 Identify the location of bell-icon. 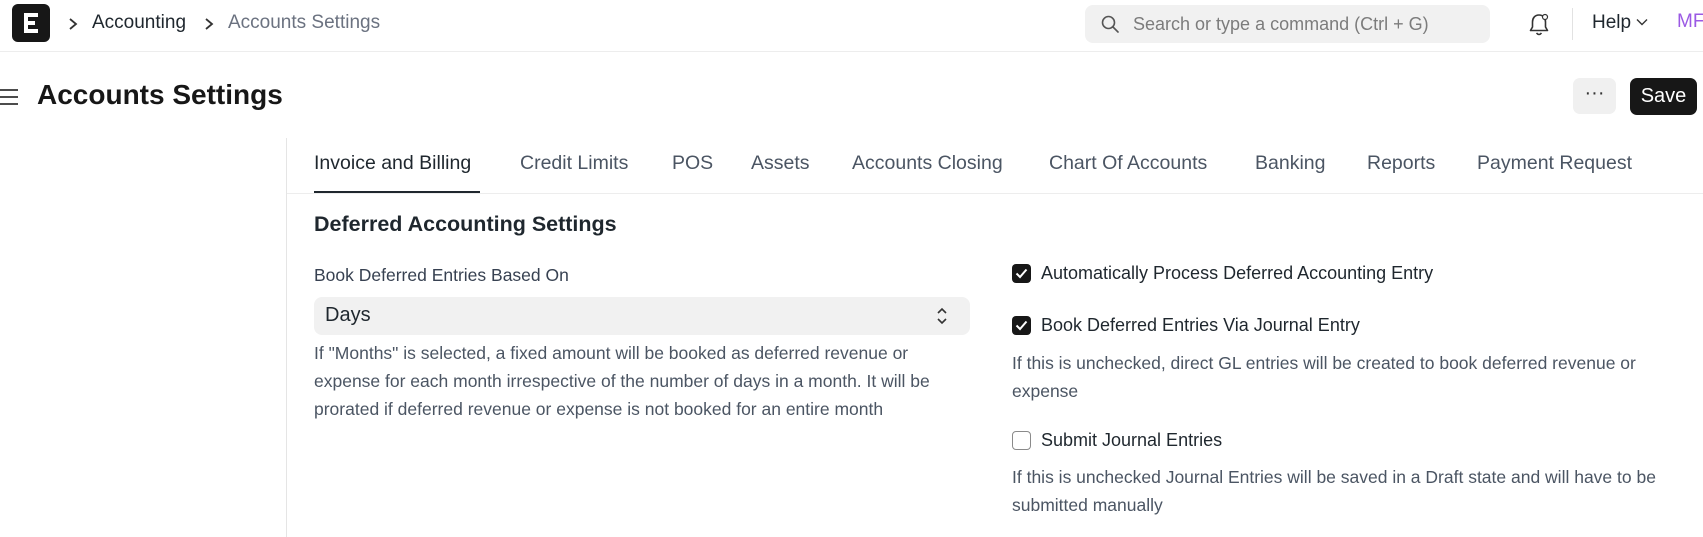
(1539, 25).